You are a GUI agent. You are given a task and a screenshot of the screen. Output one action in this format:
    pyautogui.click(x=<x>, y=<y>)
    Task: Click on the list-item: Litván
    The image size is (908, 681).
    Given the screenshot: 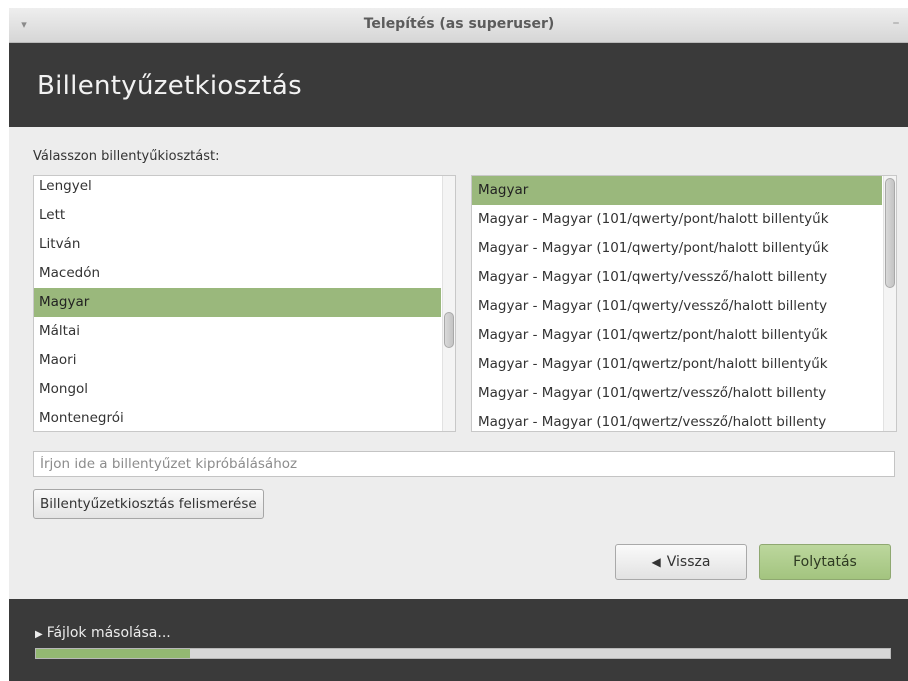 What is the action you would take?
    pyautogui.click(x=237, y=244)
    